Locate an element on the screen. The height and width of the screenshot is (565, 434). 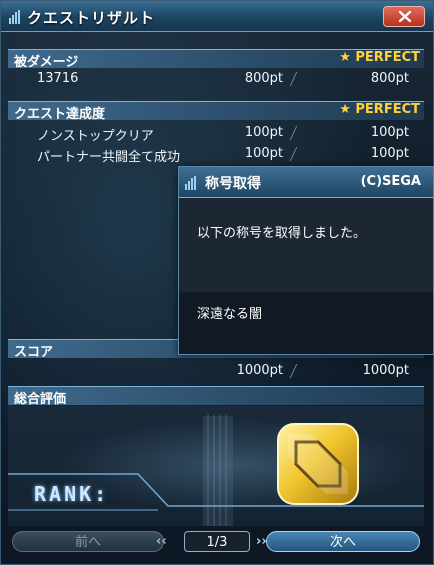
popup-message: 以下の称号を取得しました。 is located at coordinates (282, 233).